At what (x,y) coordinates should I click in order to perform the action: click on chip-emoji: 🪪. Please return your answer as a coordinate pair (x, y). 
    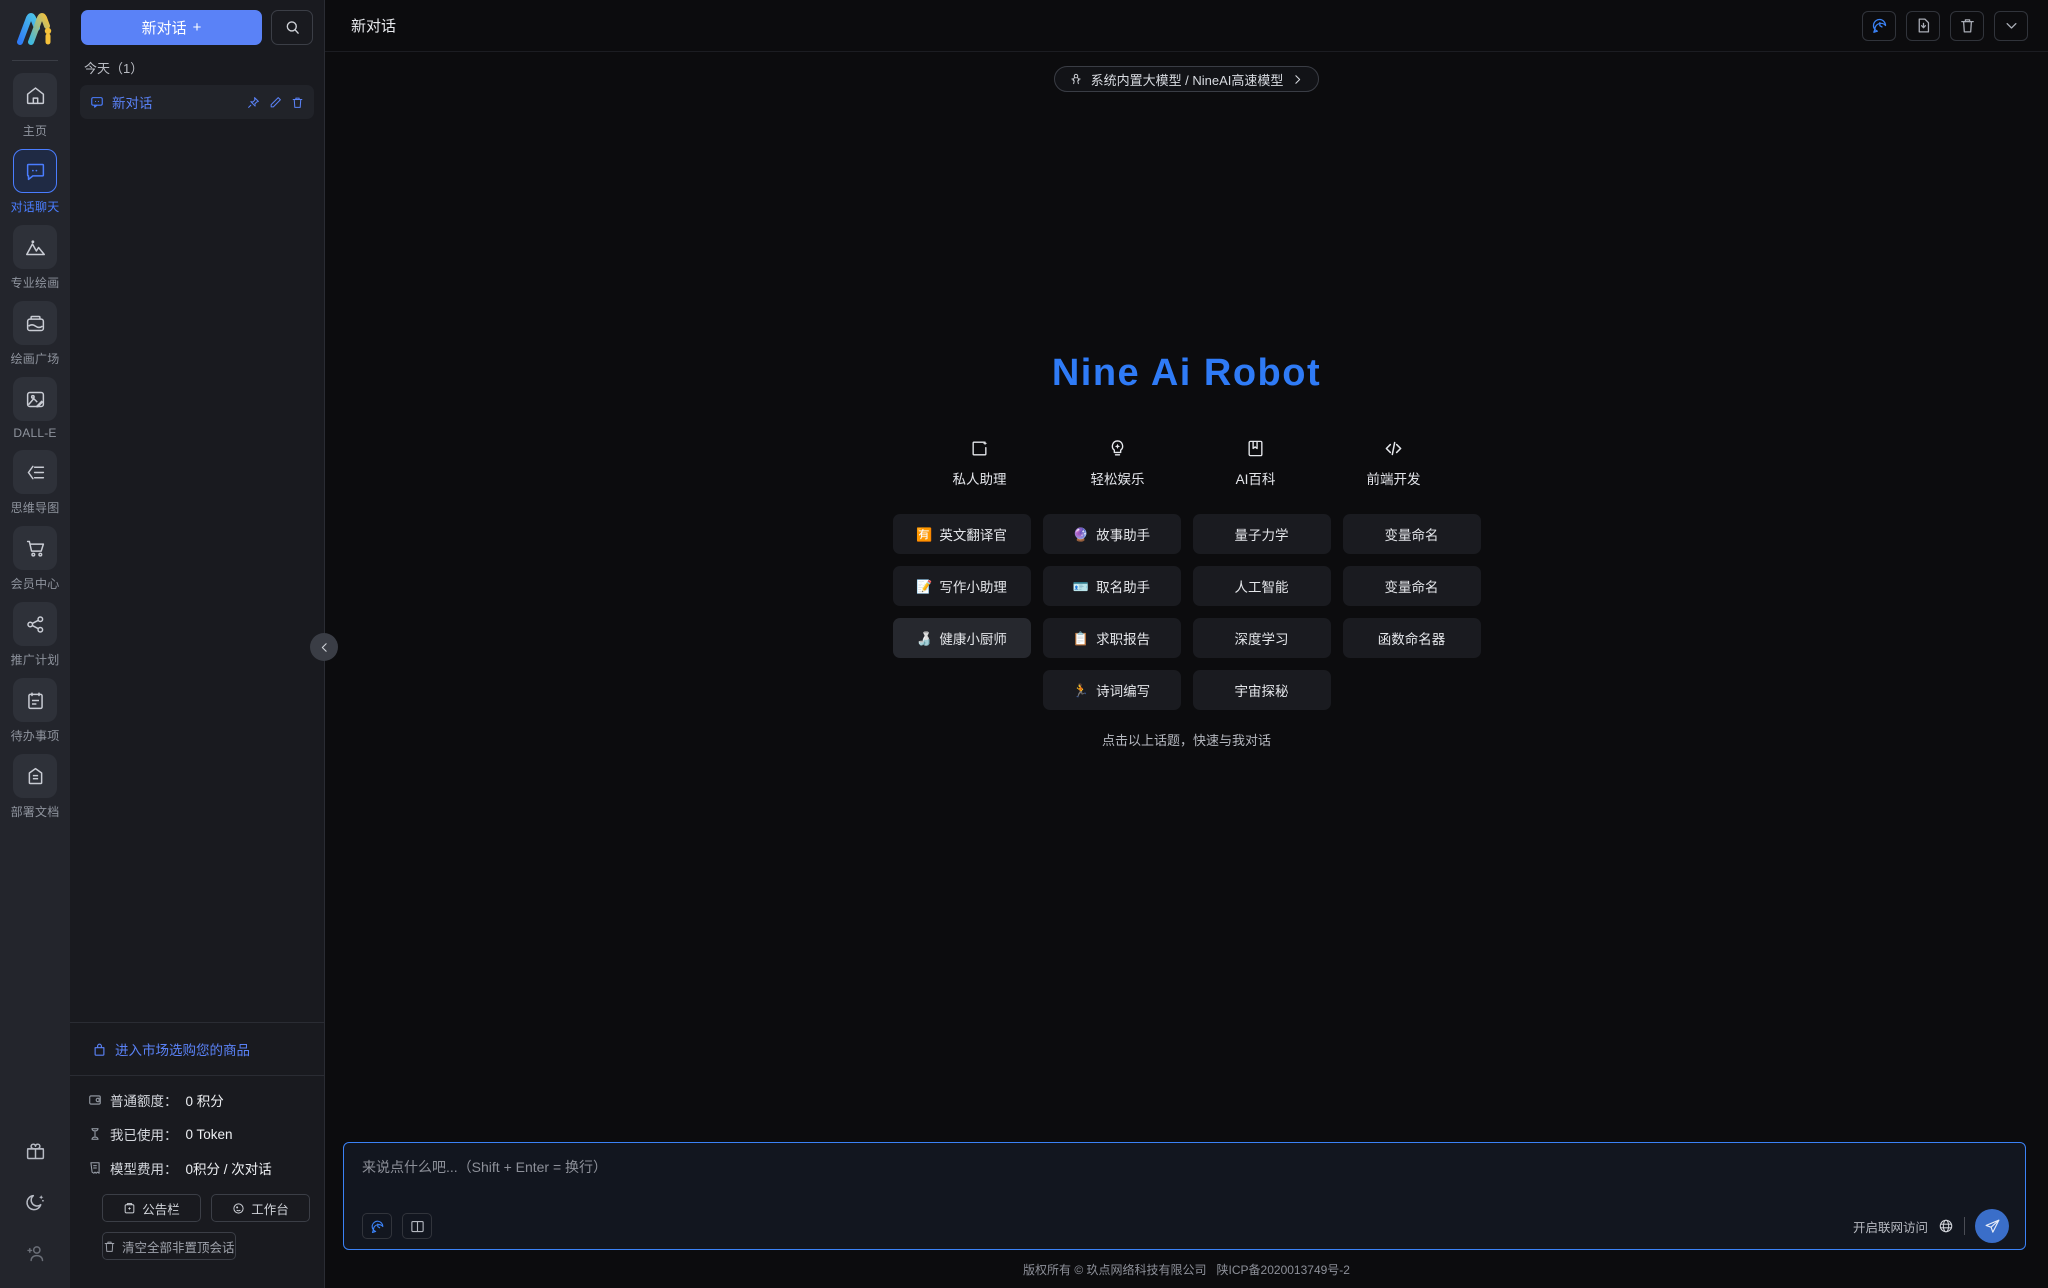
    Looking at the image, I should click on (1081, 586).